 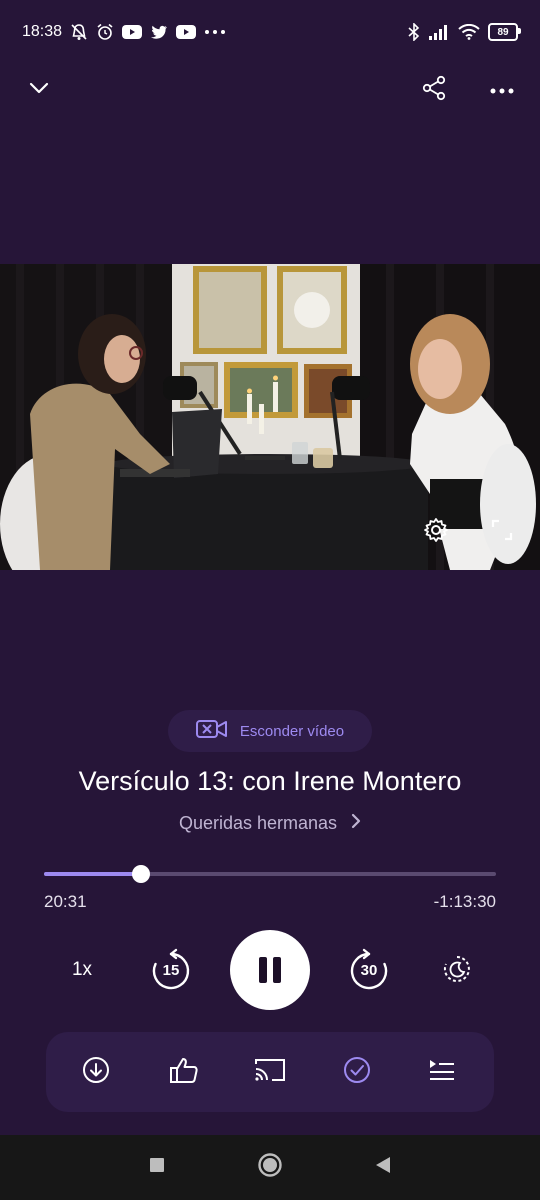 I want to click on bluetooth-icon, so click(x=414, y=32).